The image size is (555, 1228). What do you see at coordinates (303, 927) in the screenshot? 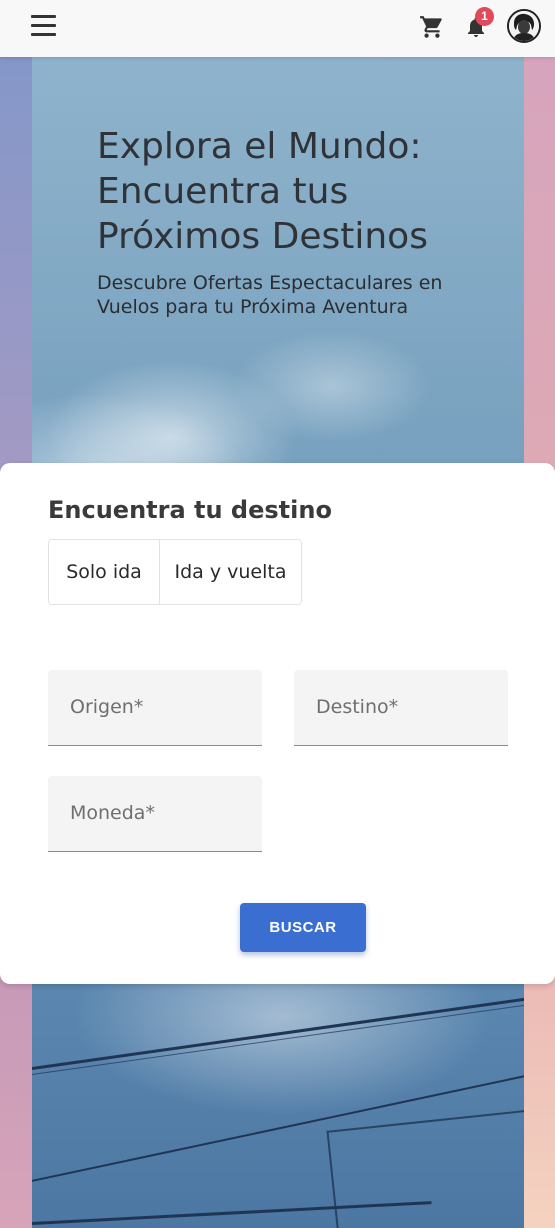
I see `search-button: BUSCAR` at bounding box center [303, 927].